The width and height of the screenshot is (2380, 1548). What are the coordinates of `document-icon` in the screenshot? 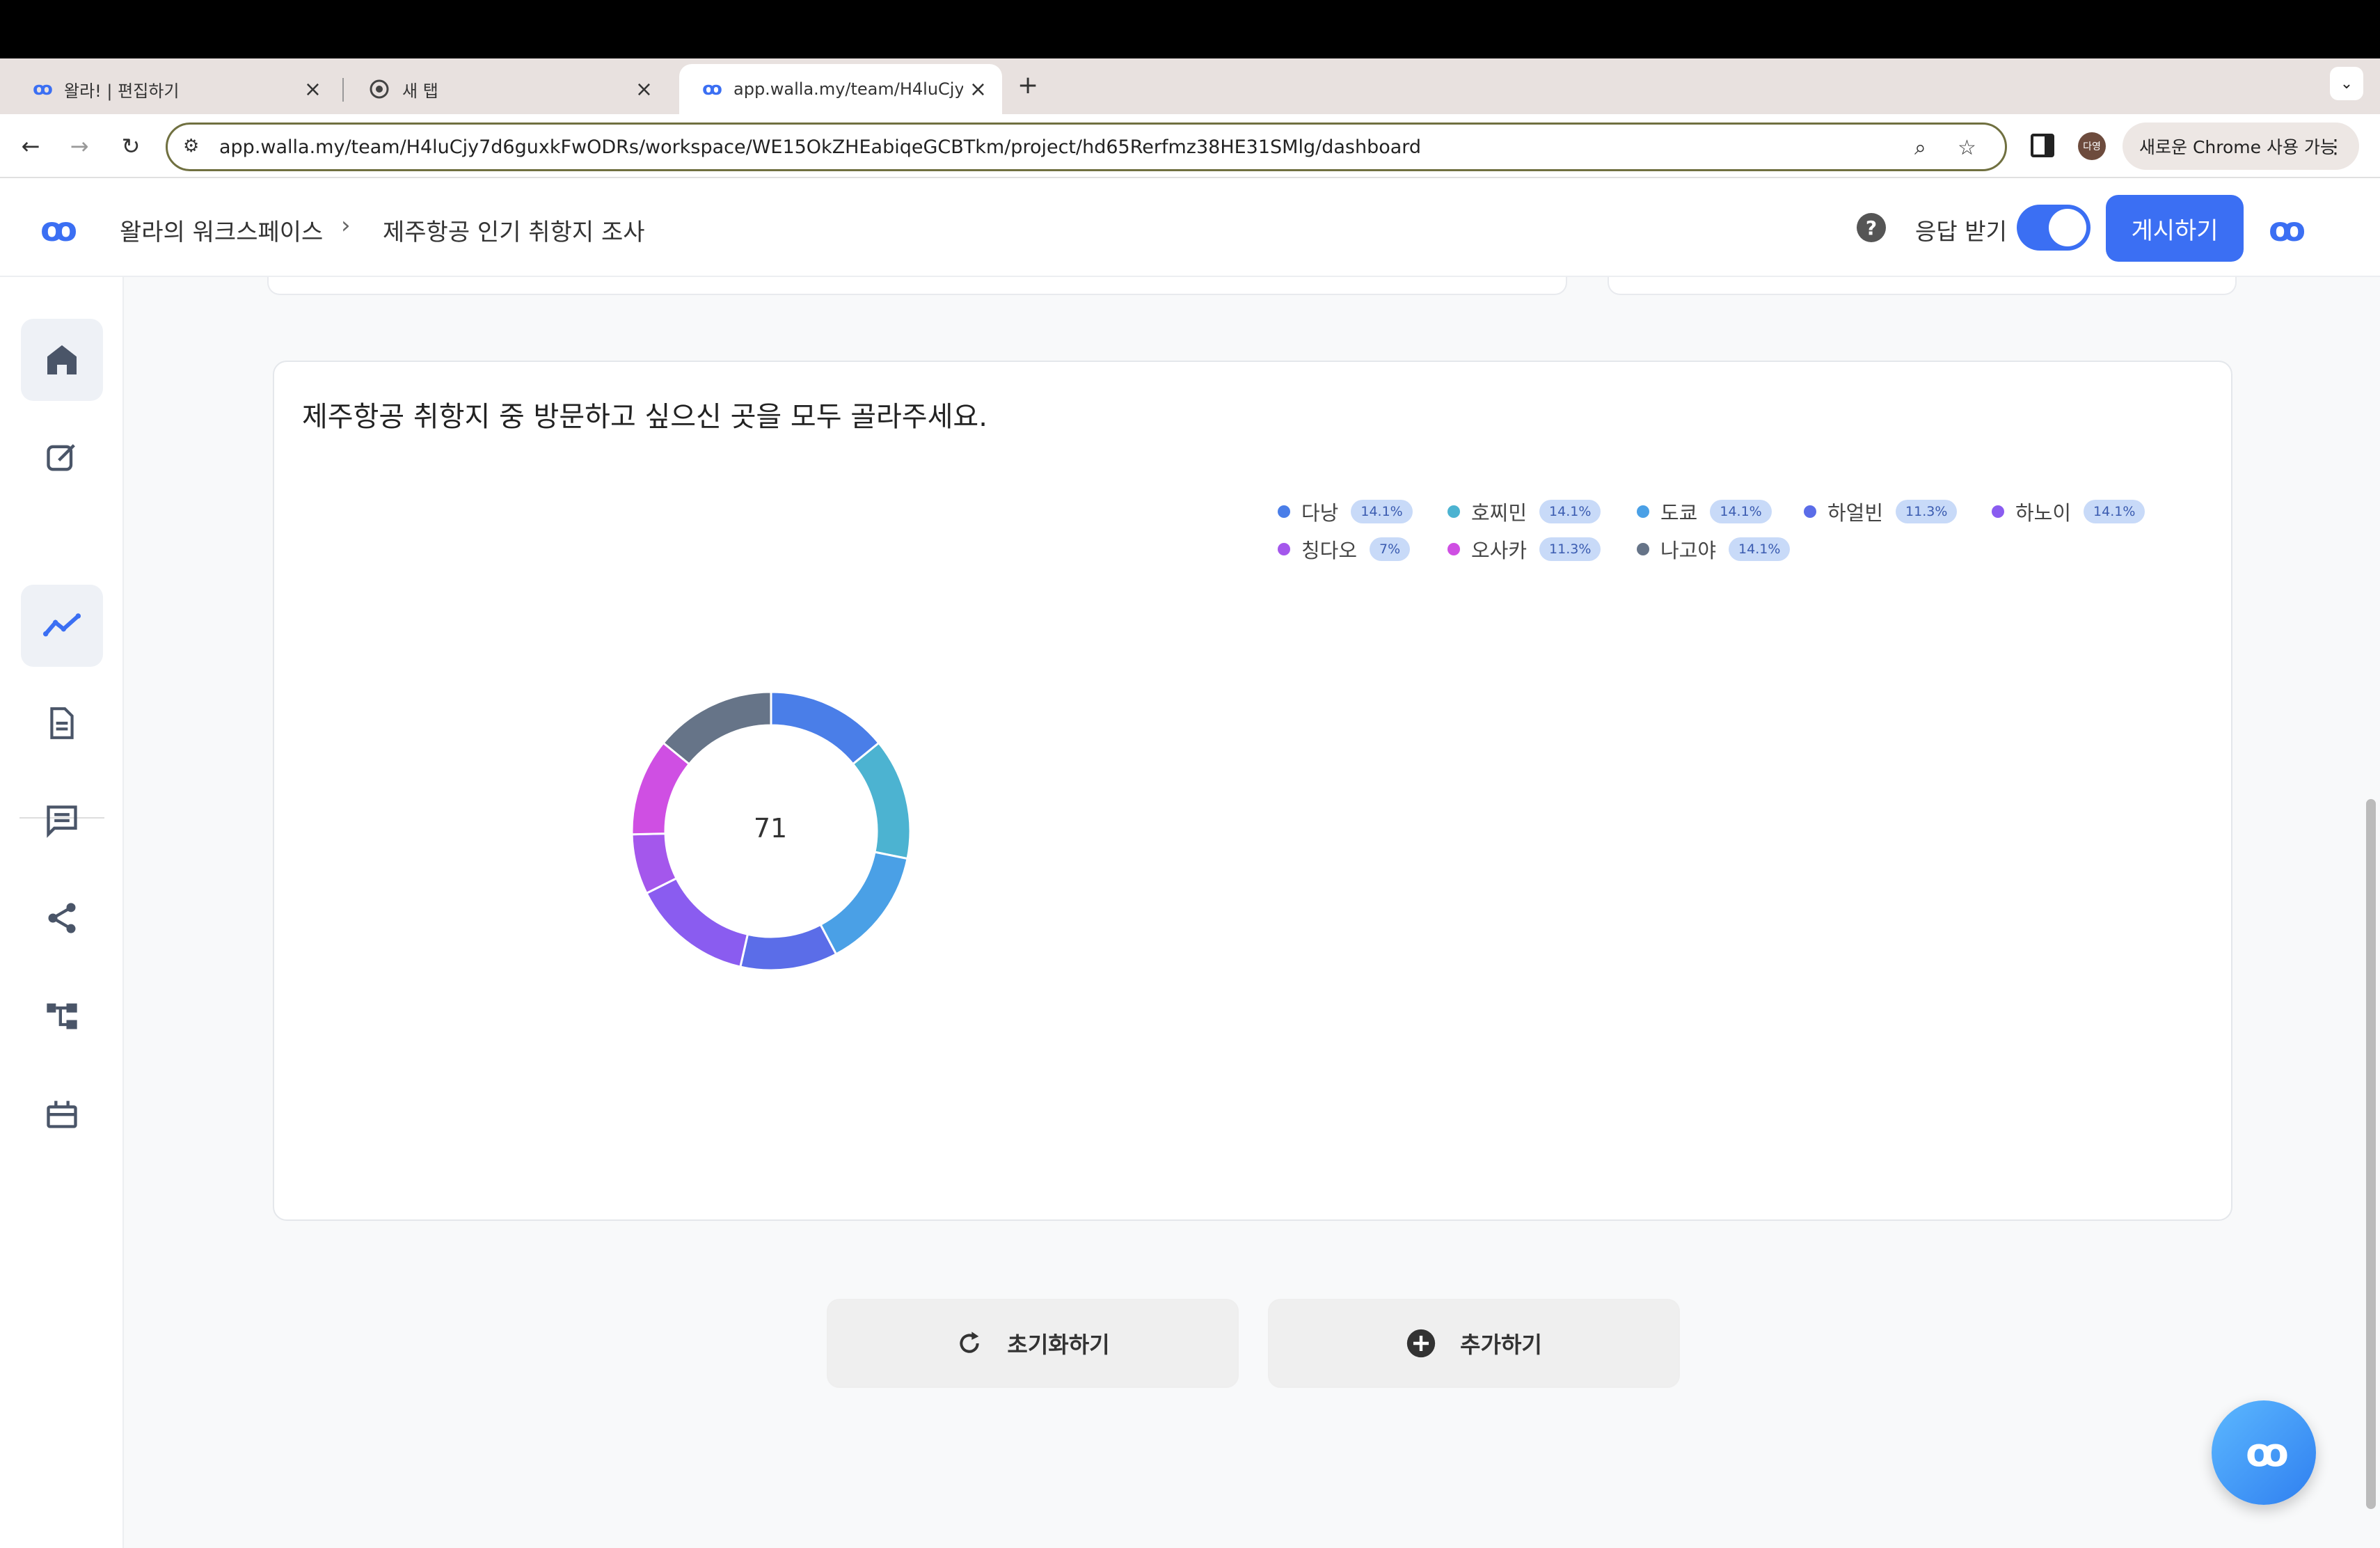 It's located at (62, 723).